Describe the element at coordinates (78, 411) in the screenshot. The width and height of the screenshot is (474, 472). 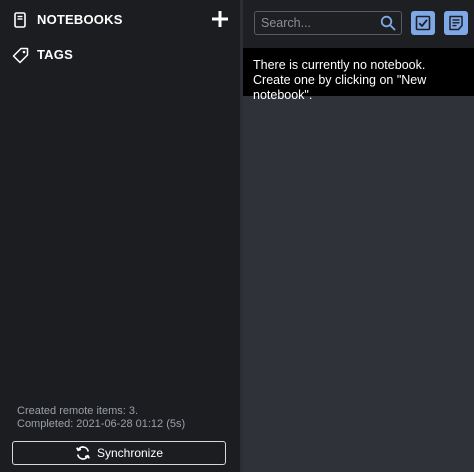
I see `sync-status-line: Created remote items: 3.` at that location.